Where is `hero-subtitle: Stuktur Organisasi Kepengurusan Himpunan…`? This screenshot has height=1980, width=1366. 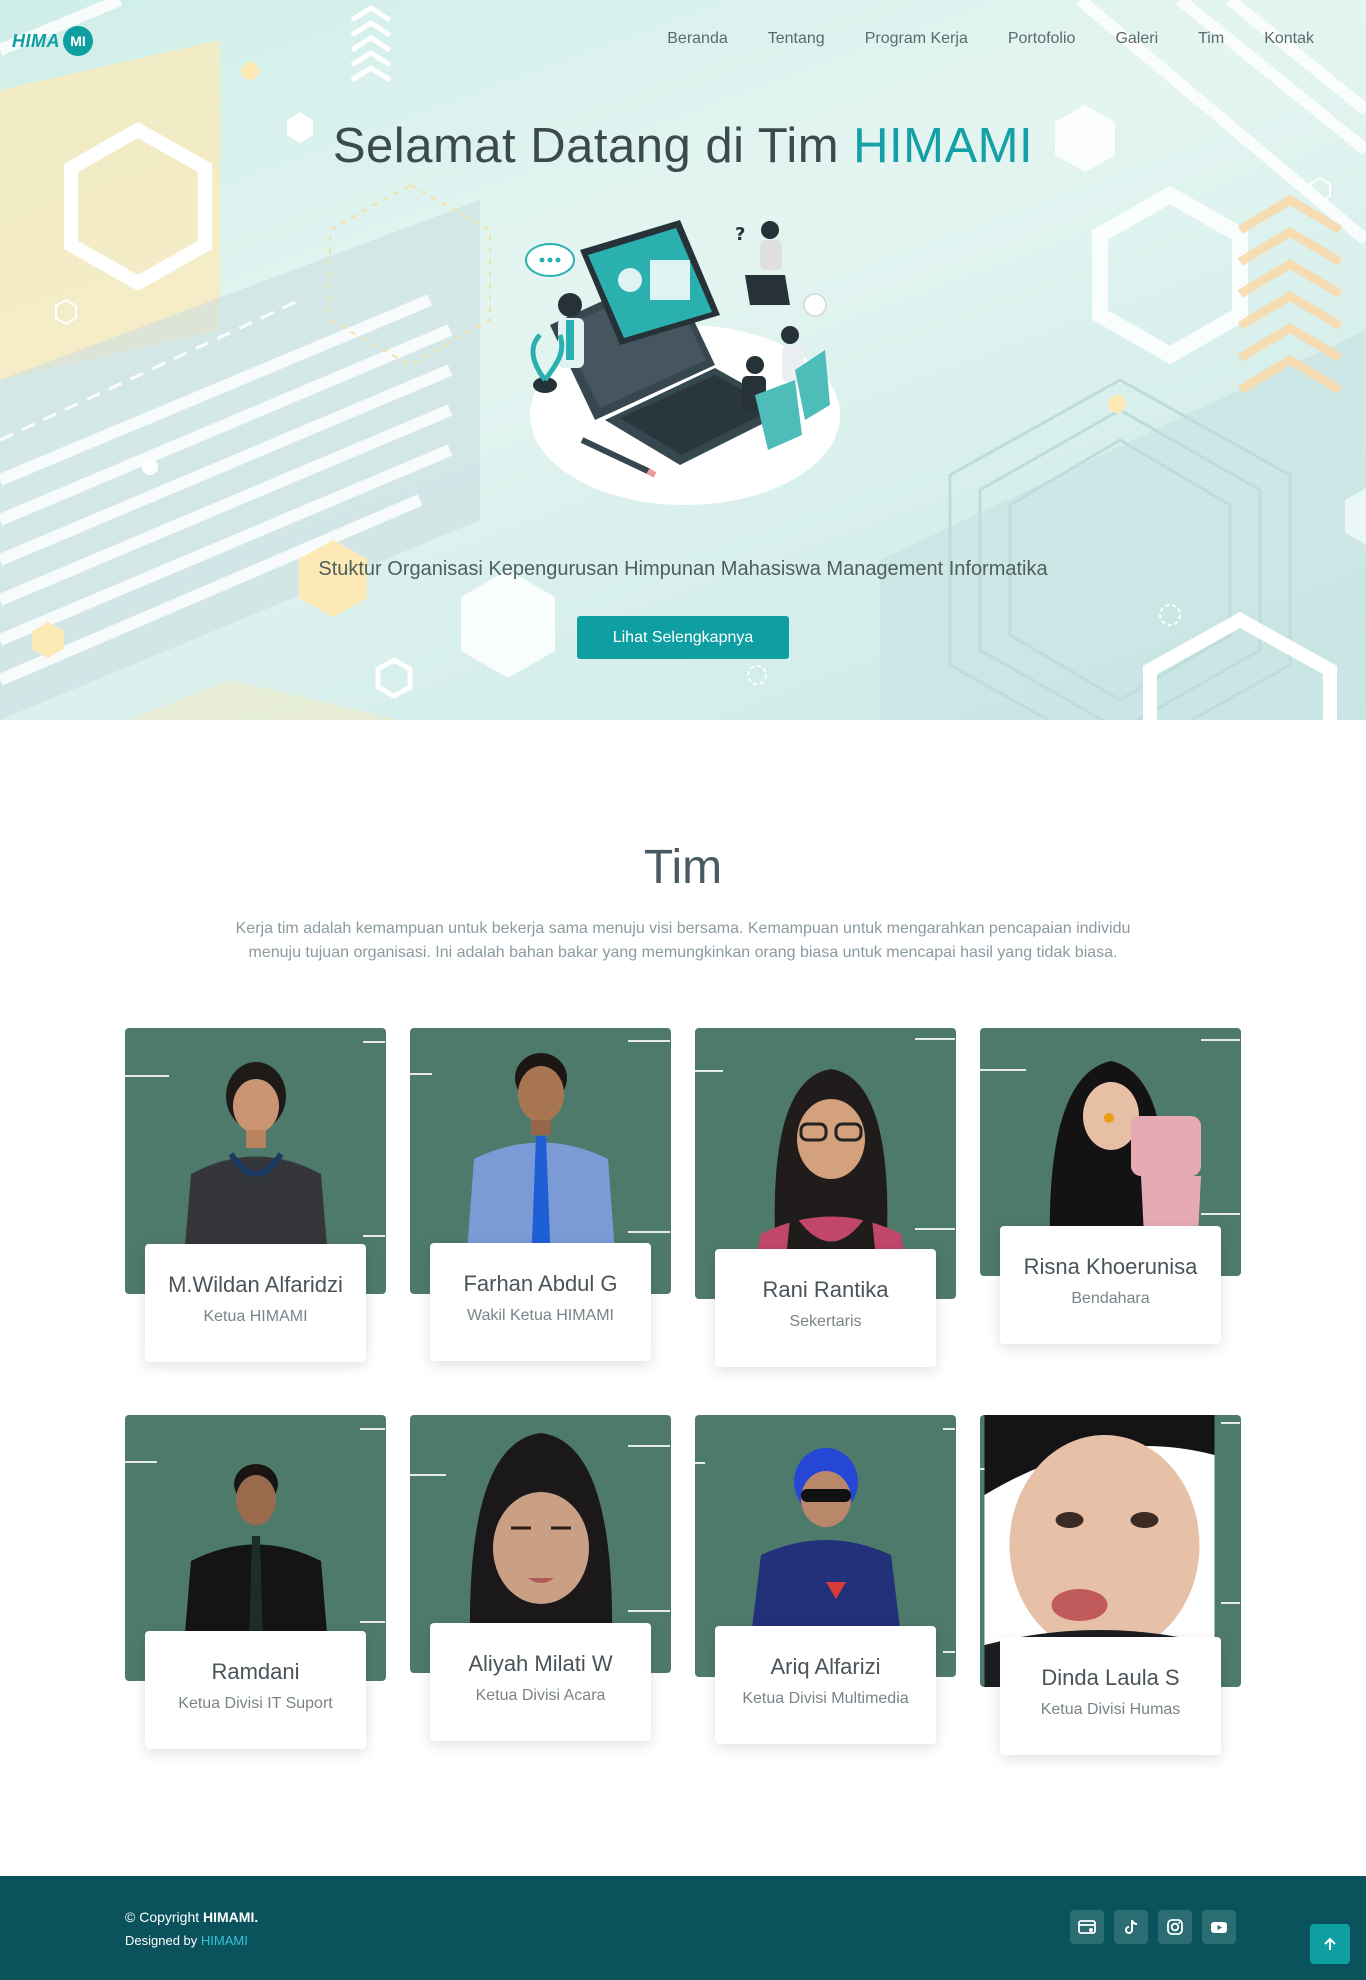 hero-subtitle: Stuktur Organisasi Kepengurusan Himpunan… is located at coordinates (683, 569).